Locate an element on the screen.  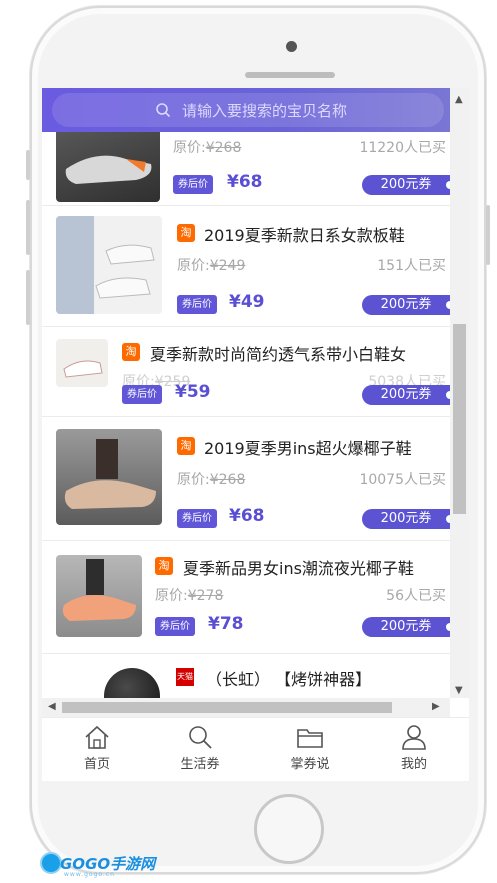
horizontal-scrollbar: ◀ ▶ is located at coordinates (246, 707).